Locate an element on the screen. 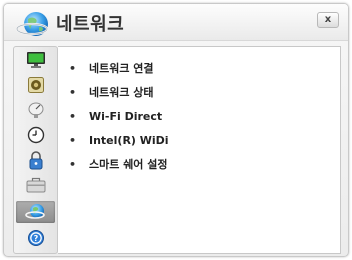 The width and height of the screenshot is (352, 260). toolbox-icon is located at coordinates (35, 185).